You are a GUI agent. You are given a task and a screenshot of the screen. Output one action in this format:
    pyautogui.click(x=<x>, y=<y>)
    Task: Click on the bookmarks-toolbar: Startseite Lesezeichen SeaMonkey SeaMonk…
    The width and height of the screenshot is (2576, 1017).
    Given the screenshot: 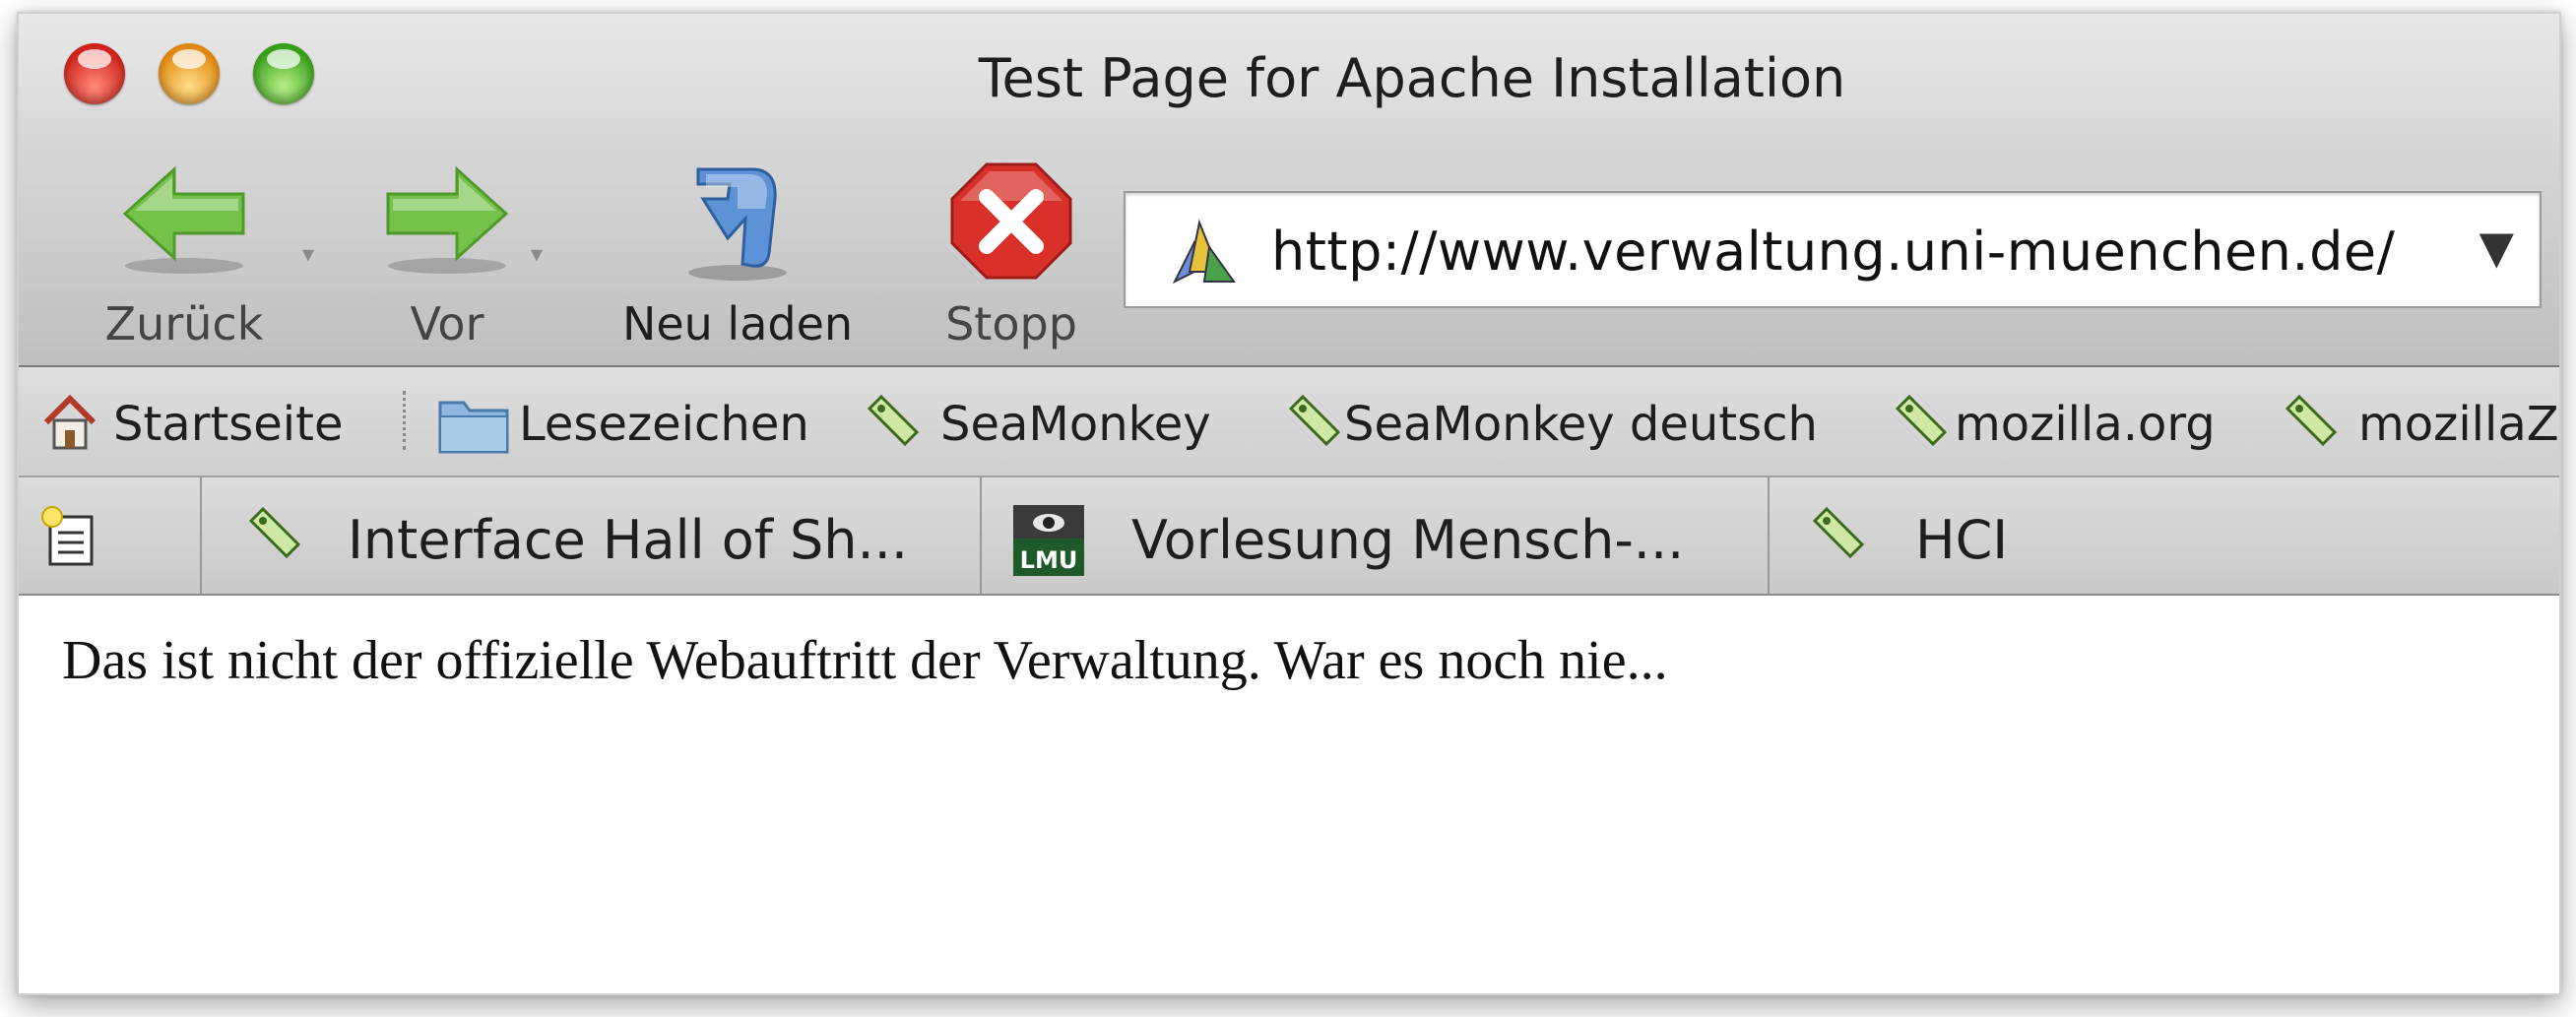 What is the action you would take?
    pyautogui.click(x=1289, y=422)
    